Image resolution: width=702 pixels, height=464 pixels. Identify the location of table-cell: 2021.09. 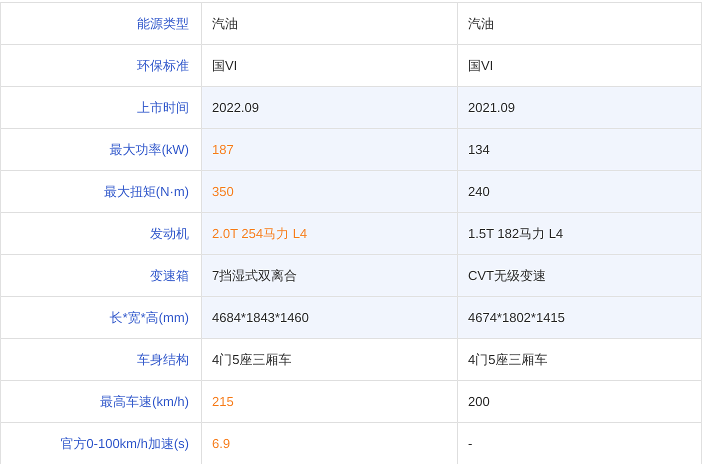
(580, 108).